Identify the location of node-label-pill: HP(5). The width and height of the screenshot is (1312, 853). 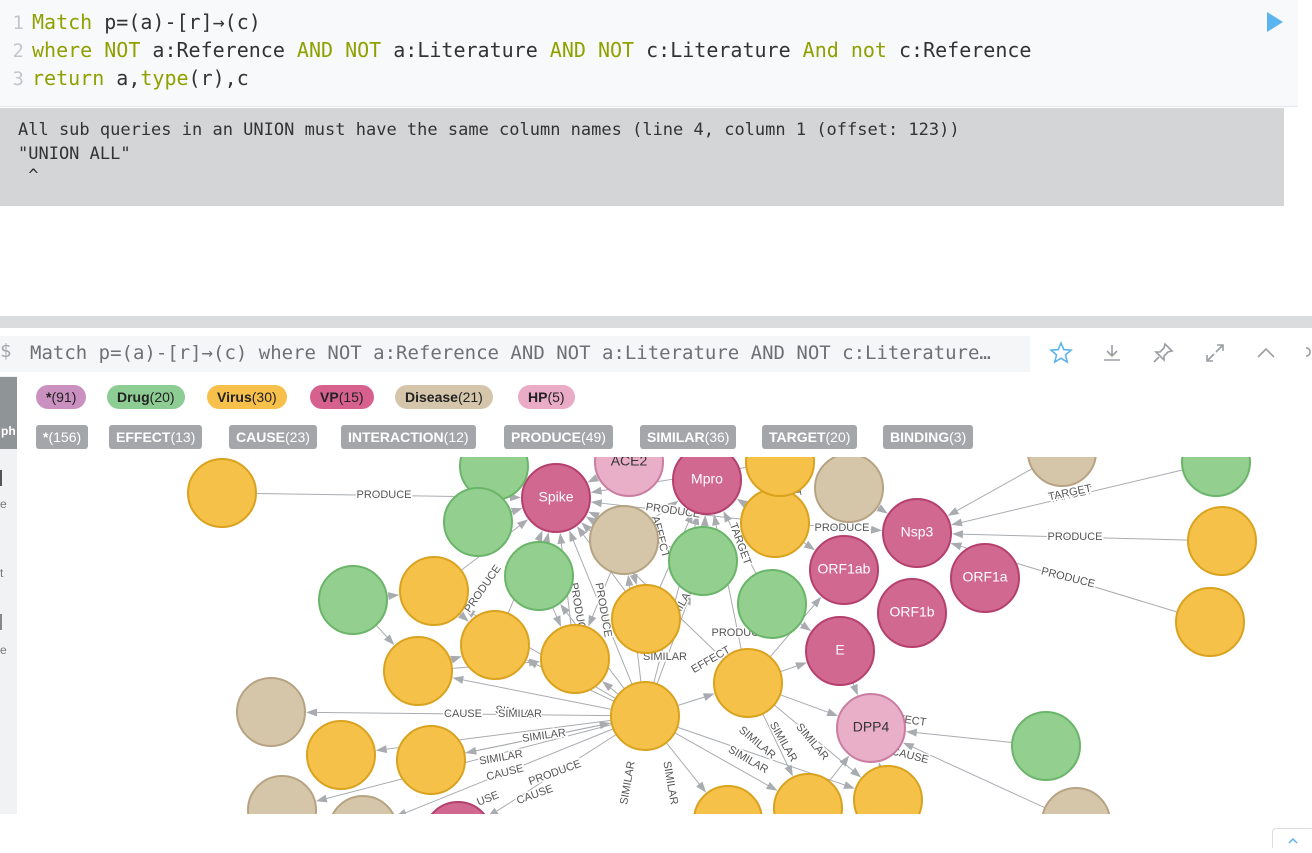
(546, 397).